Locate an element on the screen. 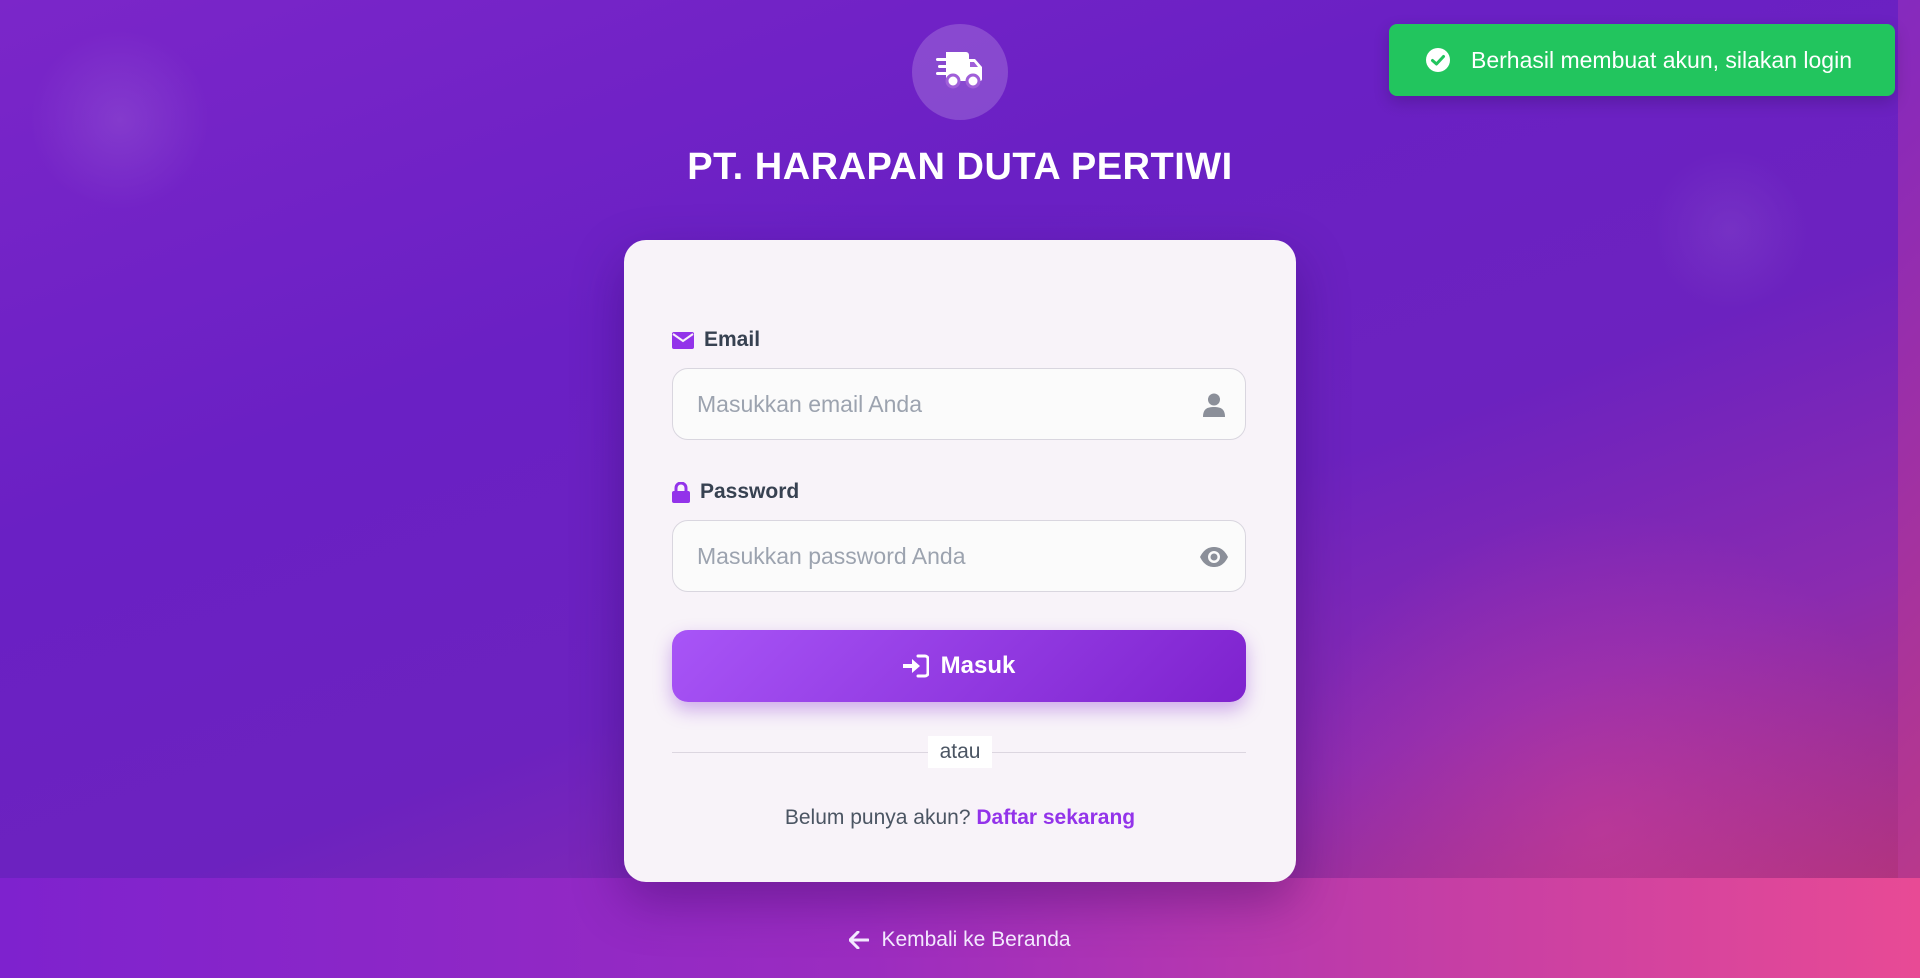 The width and height of the screenshot is (1920, 978). eye-icon is located at coordinates (1214, 557).